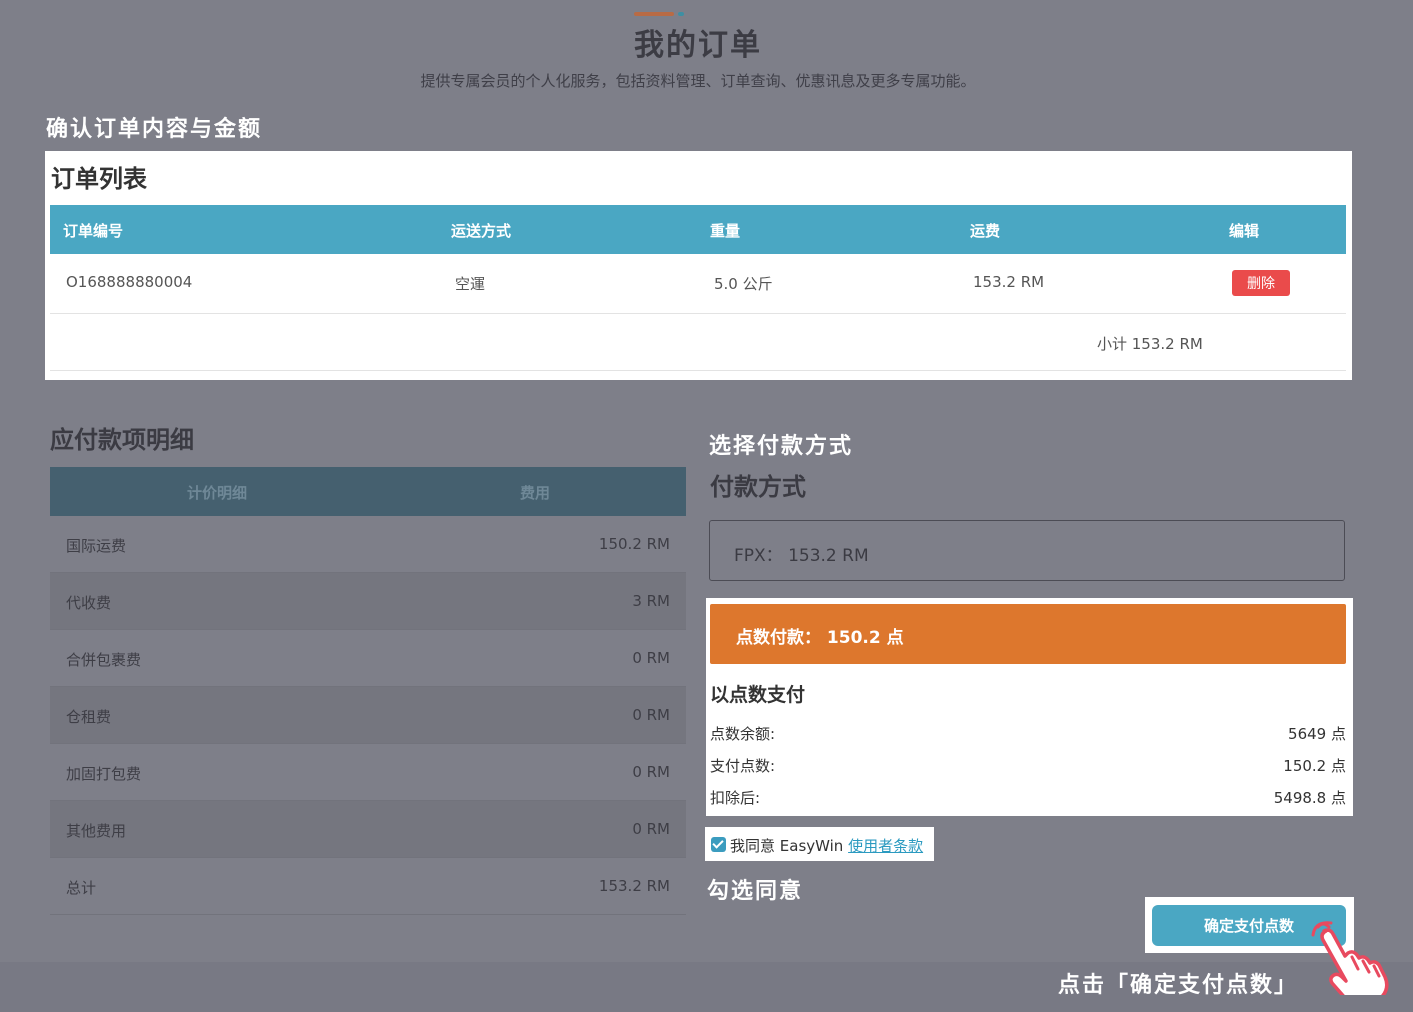 The image size is (1413, 1012). I want to click on payable-title: 应付款项明细, so click(122, 440).